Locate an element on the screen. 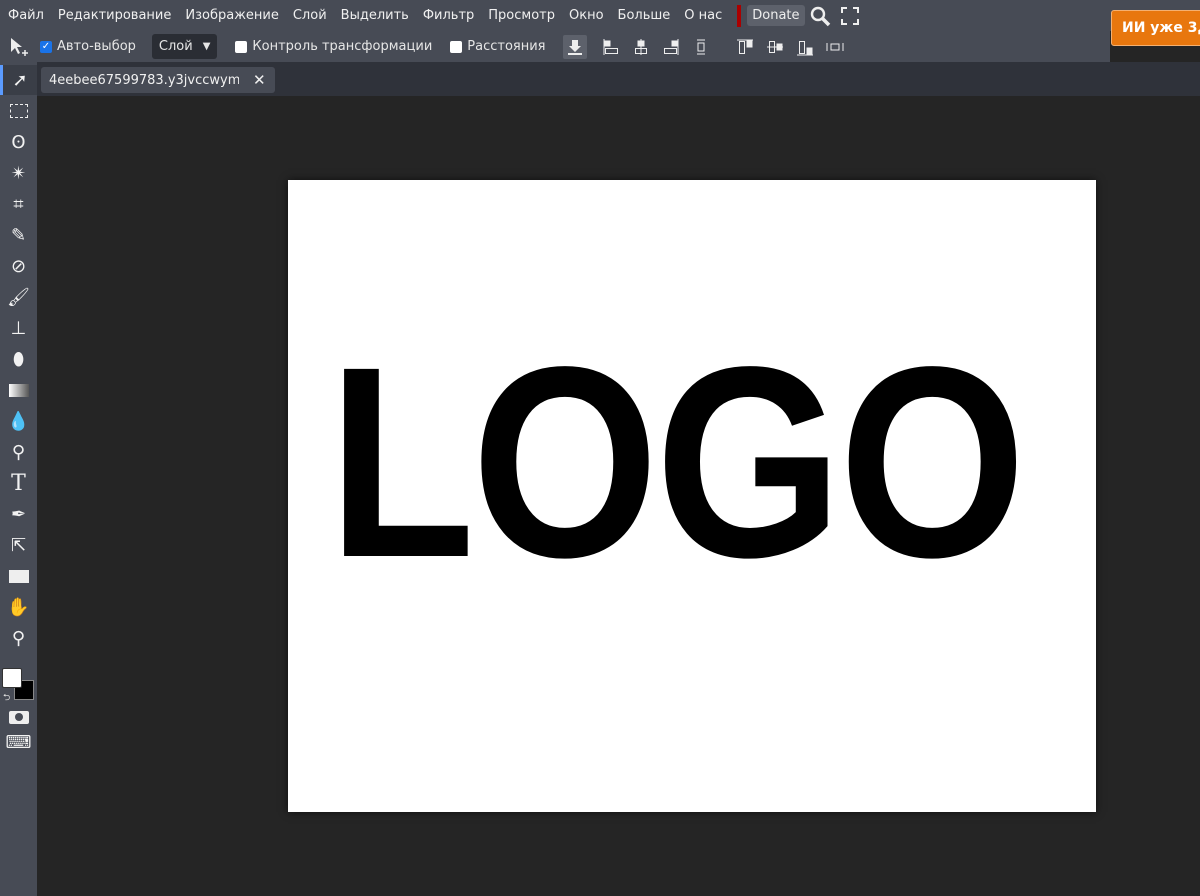  menu-window: Окно is located at coordinates (586, 15).